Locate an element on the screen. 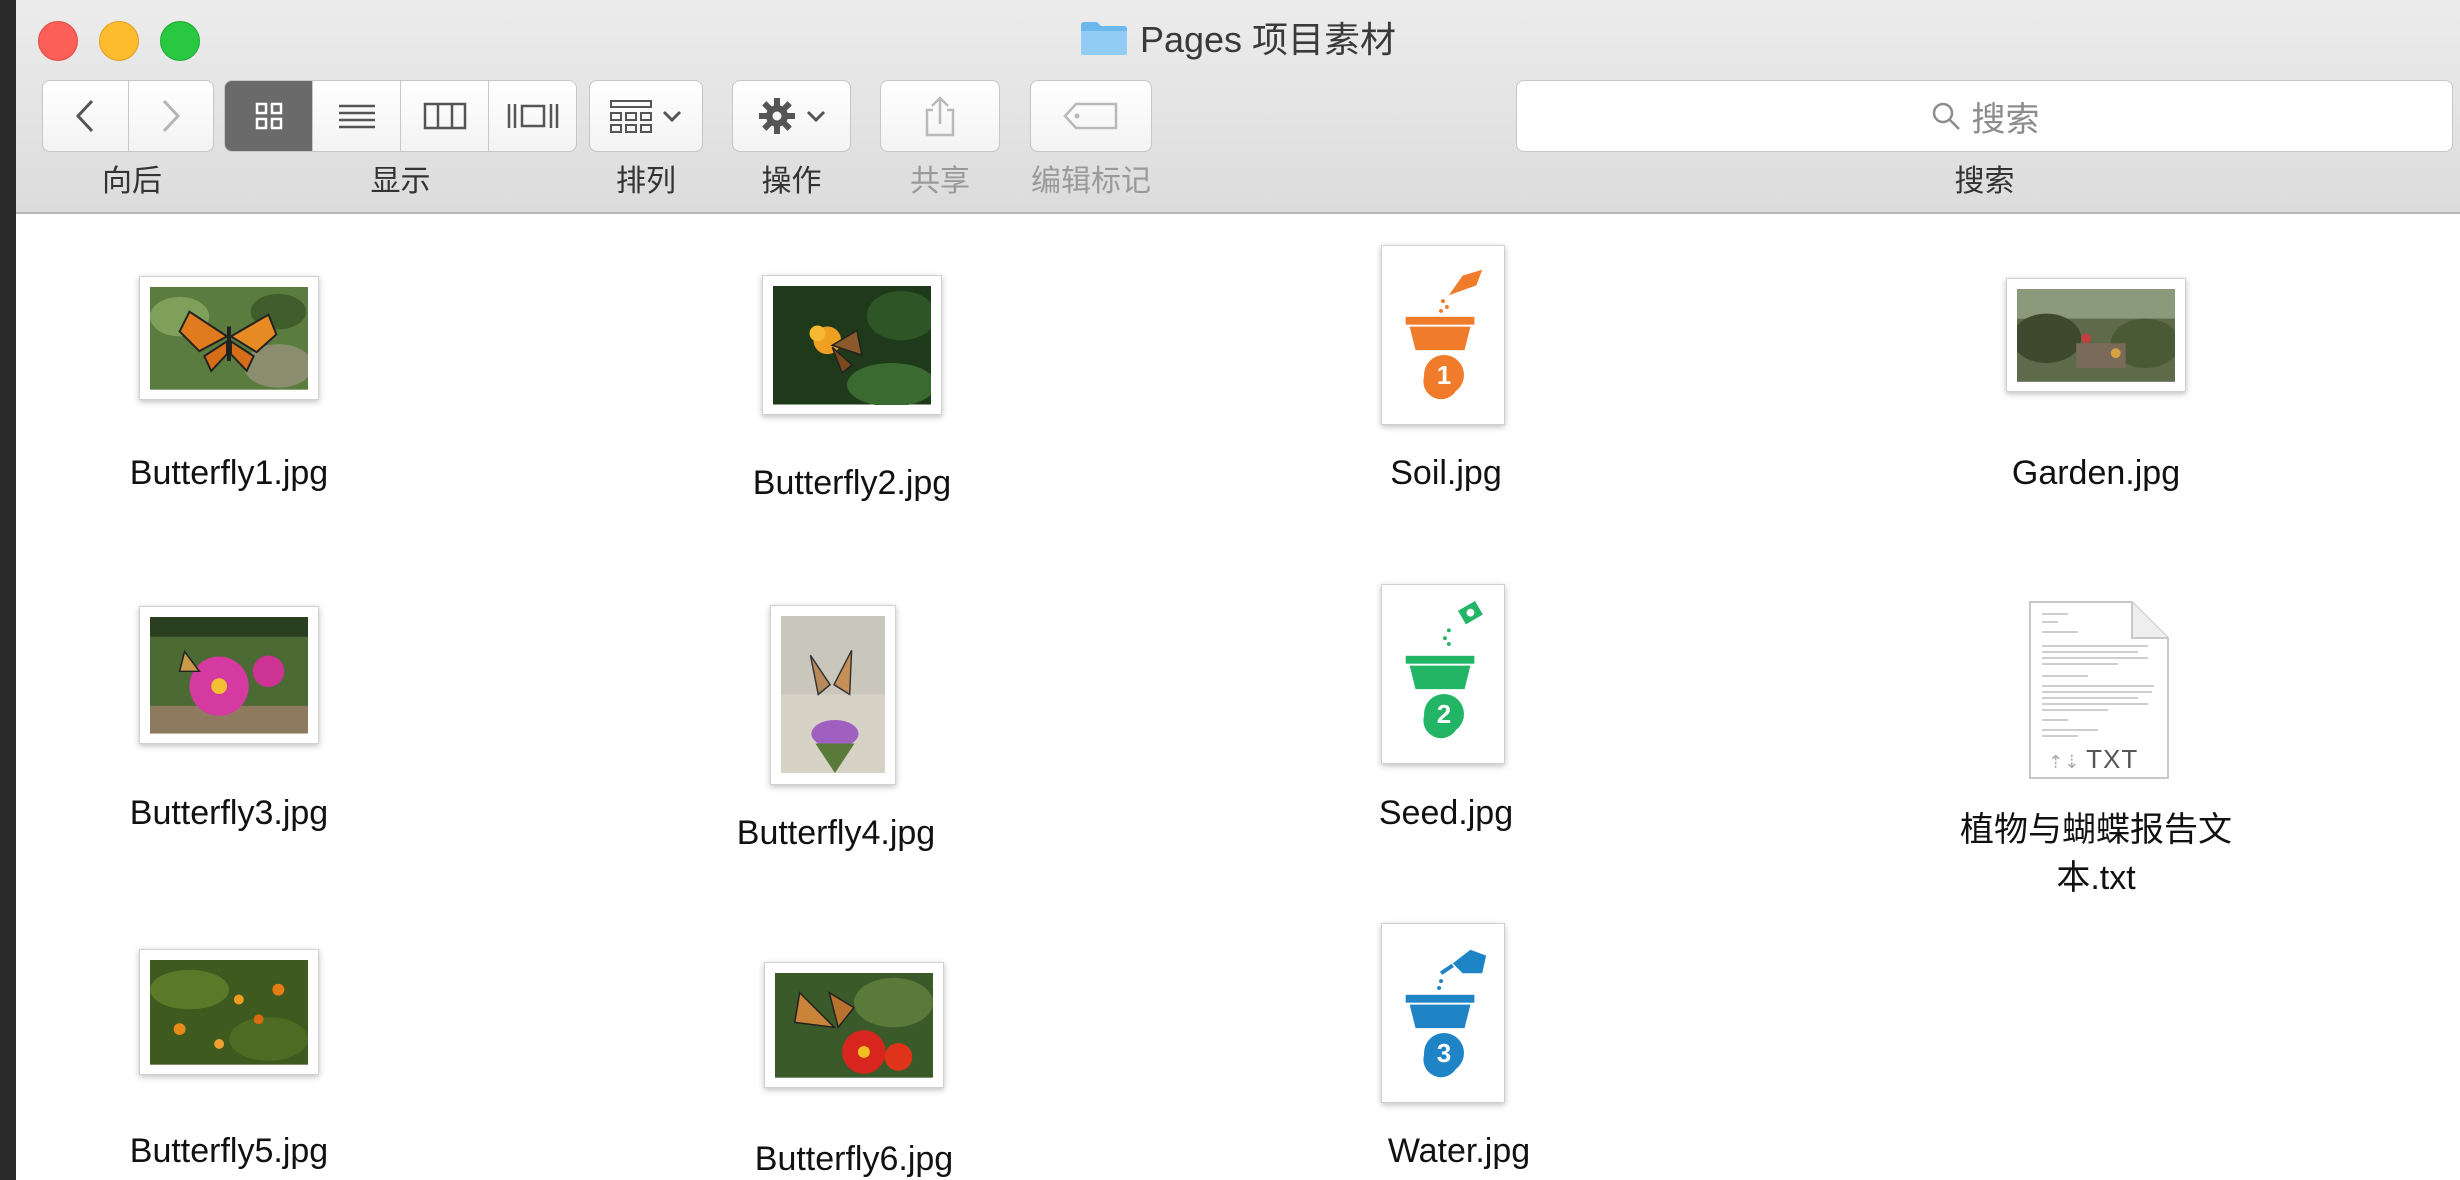 The height and width of the screenshot is (1180, 2460). file-name: Butterfly6.jpg is located at coordinates (854, 1159).